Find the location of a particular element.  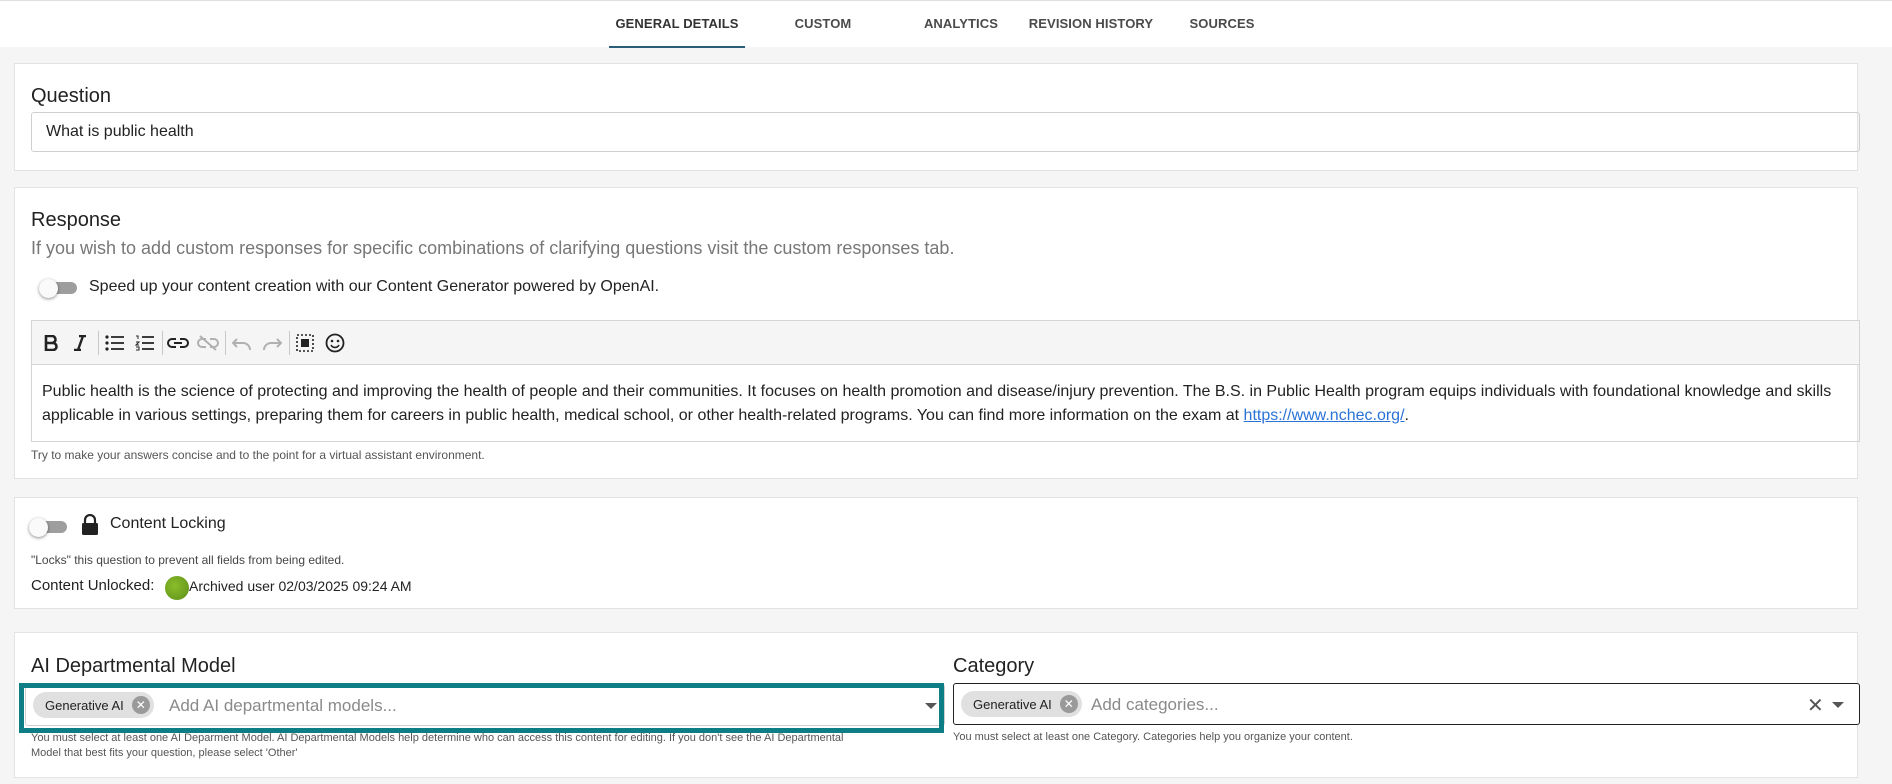

tab-general-details: GENERAL DETAILS is located at coordinates (677, 24).